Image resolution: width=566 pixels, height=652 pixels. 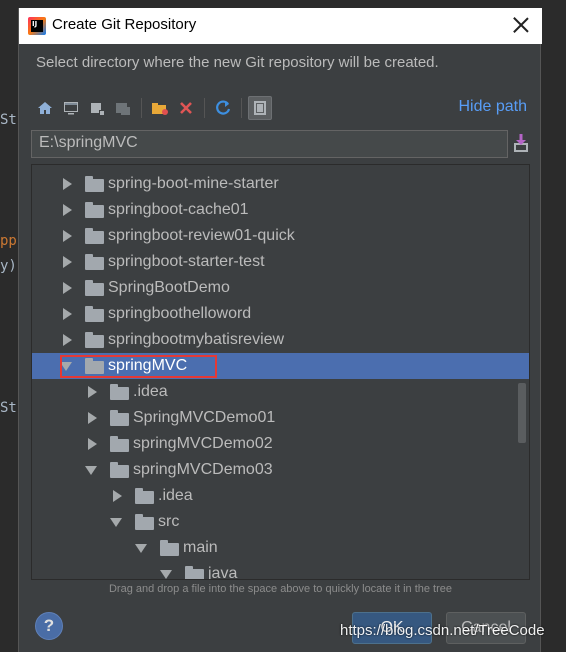 I want to click on tree-row: springboot-review01-quick, so click(x=280, y=236).